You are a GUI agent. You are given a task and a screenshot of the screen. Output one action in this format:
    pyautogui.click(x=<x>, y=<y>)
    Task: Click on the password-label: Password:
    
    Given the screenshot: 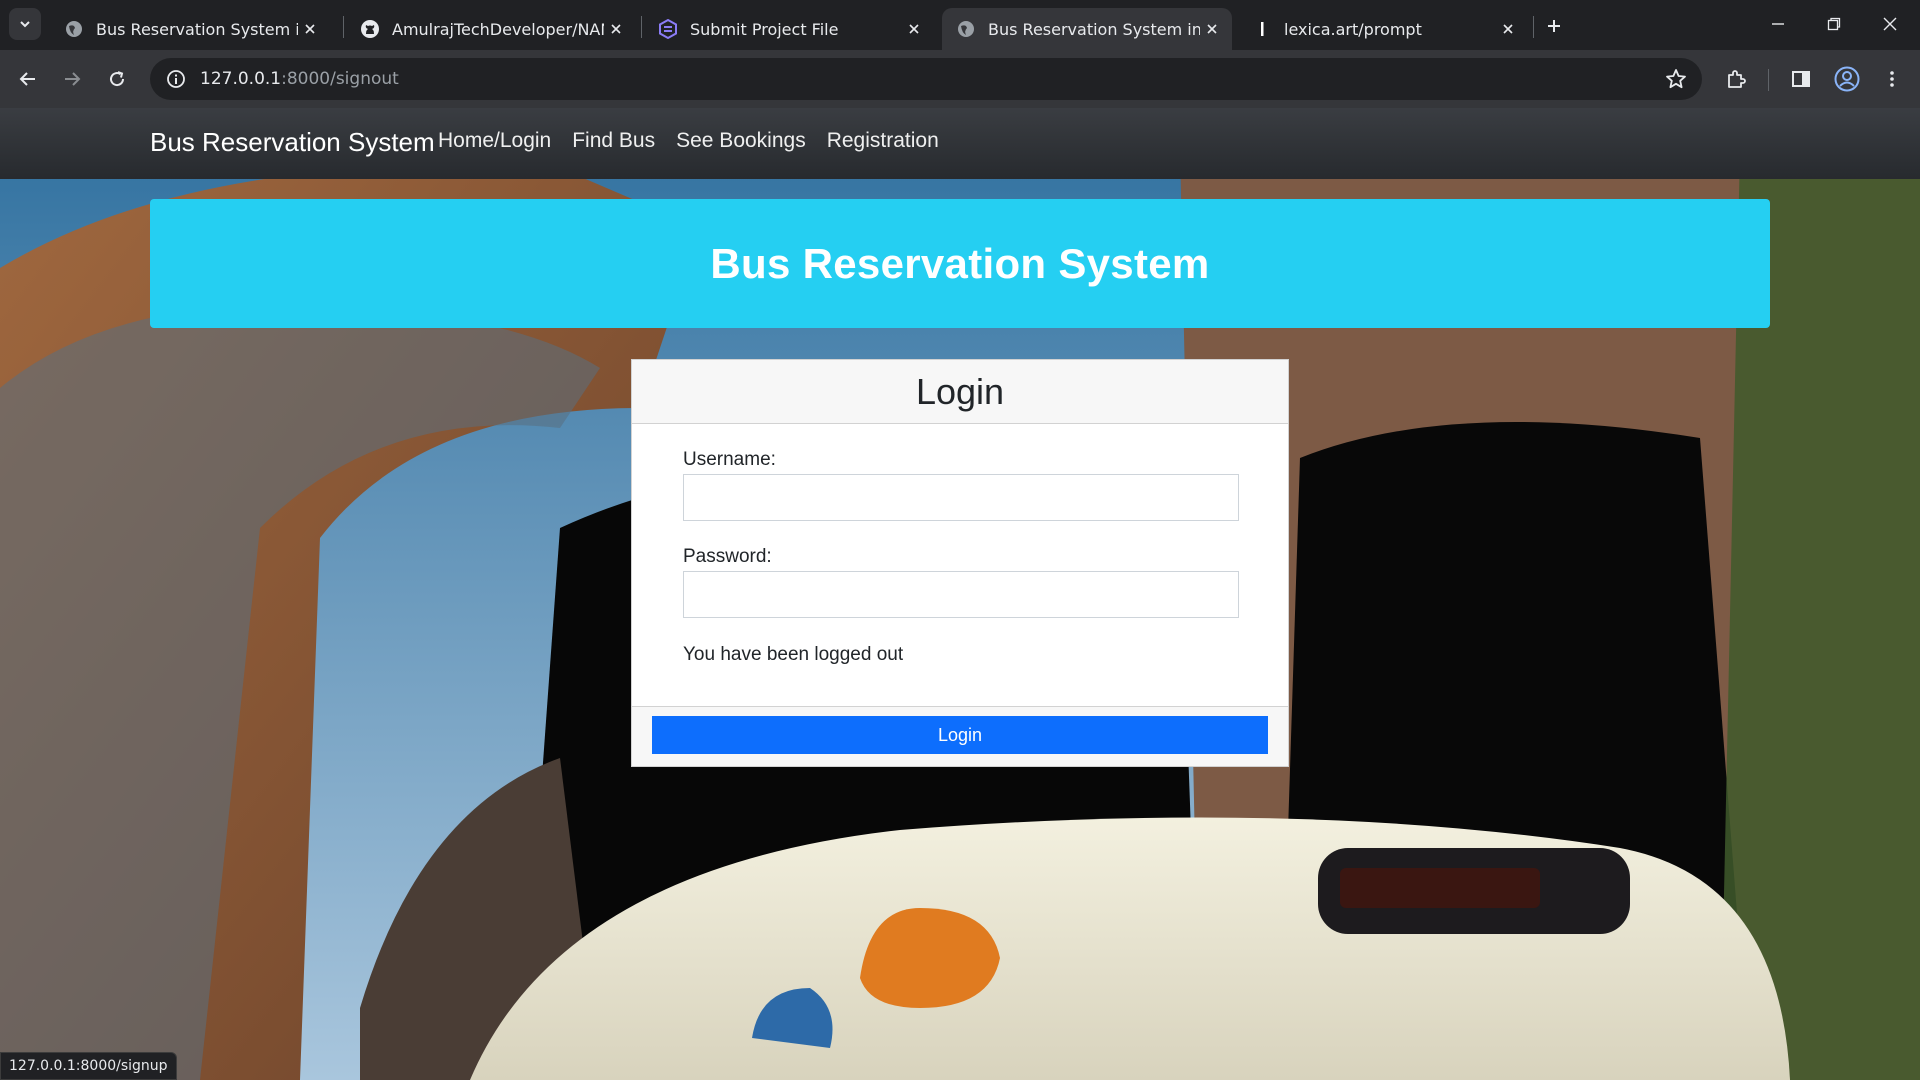 What is the action you would take?
    pyautogui.click(x=727, y=556)
    